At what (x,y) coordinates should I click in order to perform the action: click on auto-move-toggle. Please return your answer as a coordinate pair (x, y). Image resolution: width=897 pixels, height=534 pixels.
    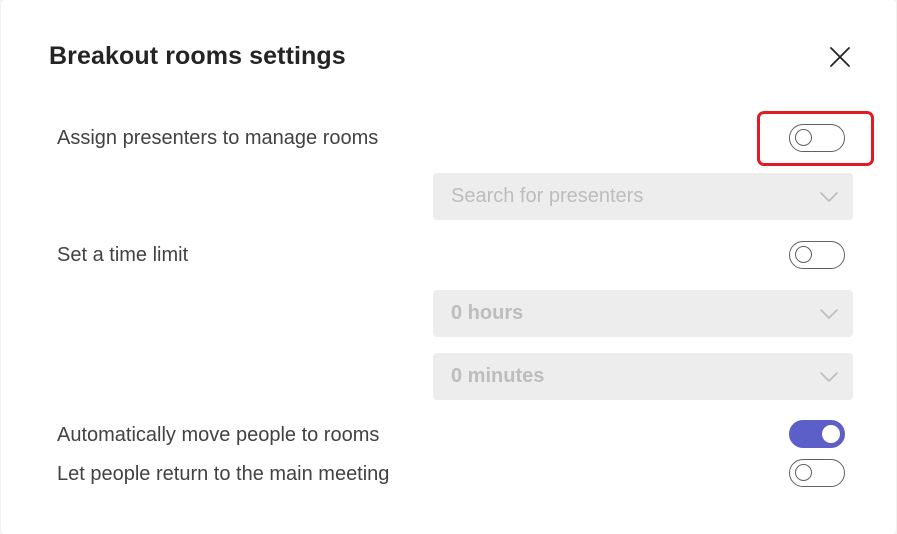
    Looking at the image, I should click on (817, 434).